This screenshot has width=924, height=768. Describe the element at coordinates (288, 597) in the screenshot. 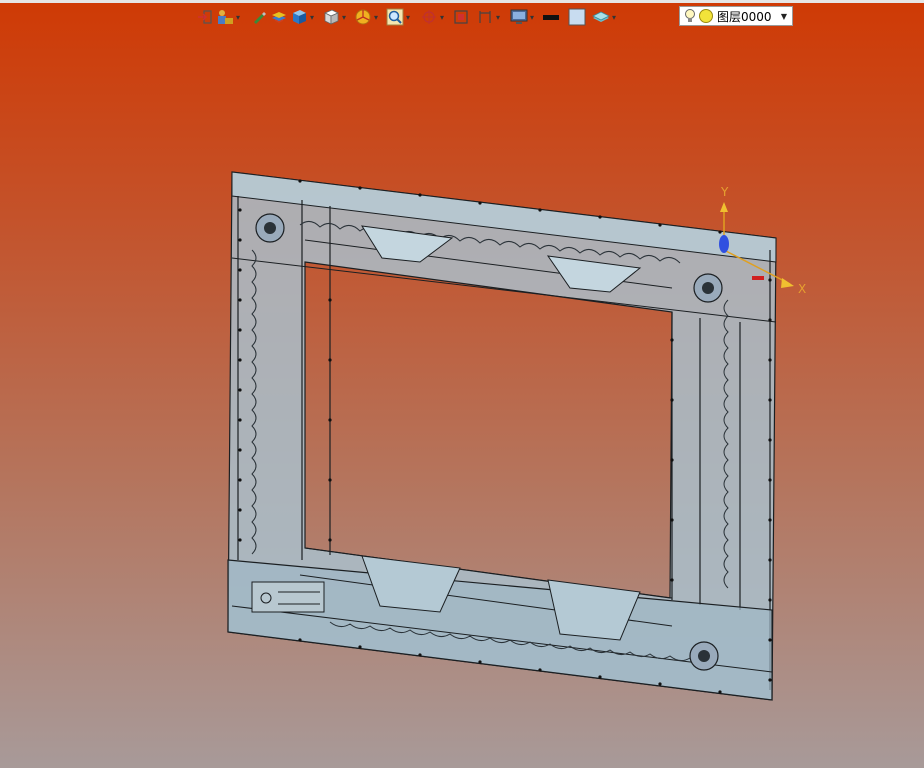

I see `drive-motor` at that location.